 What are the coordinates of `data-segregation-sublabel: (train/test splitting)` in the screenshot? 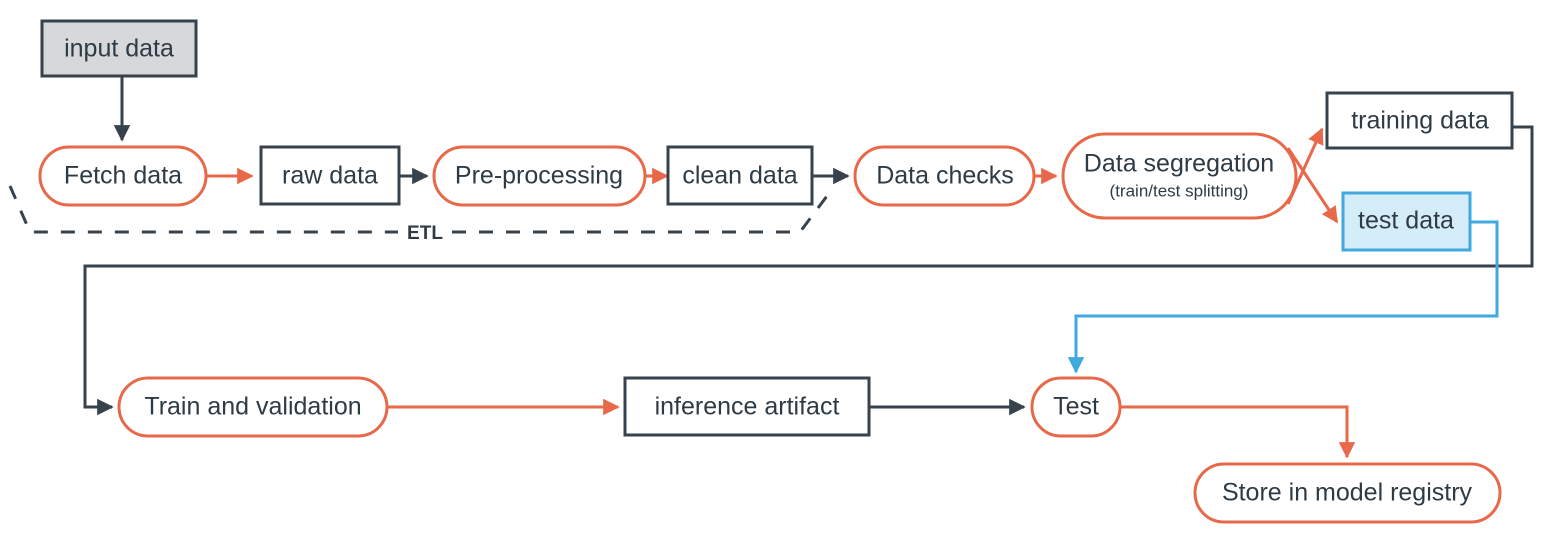 It's located at (1179, 190).